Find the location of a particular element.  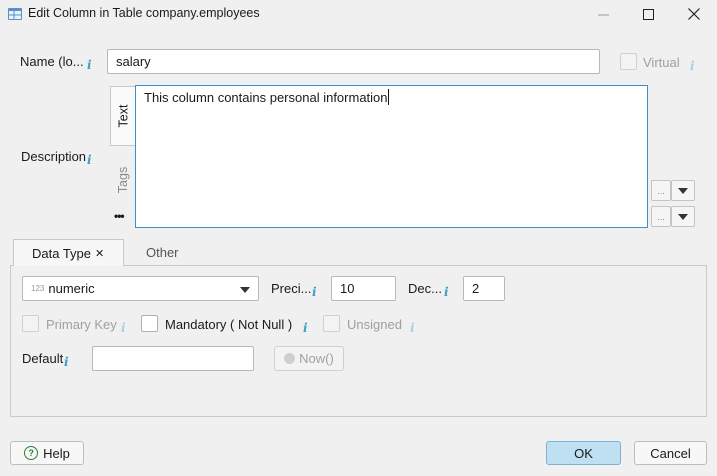

minimize-button is located at coordinates (603, 14).